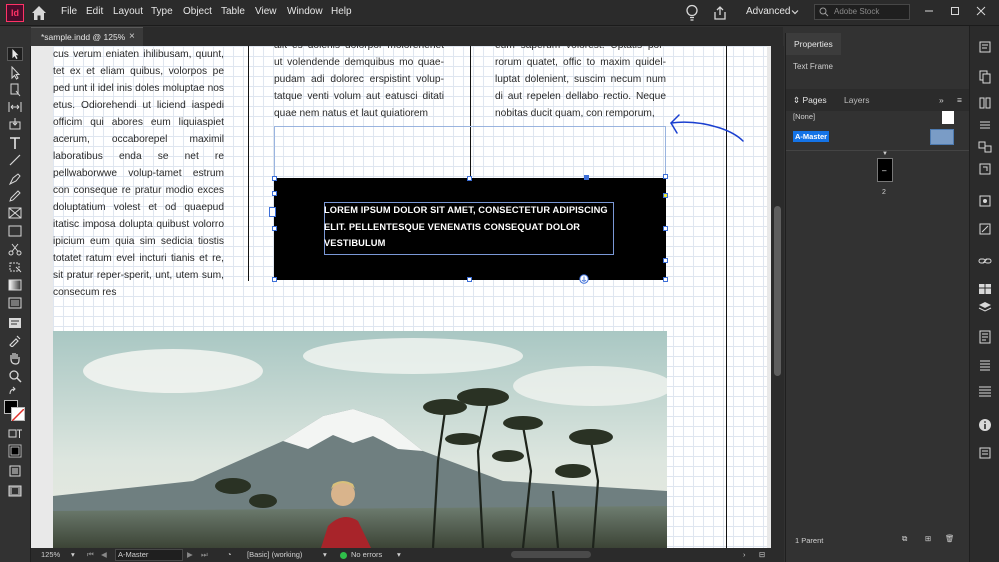 The image size is (999, 562). Describe the element at coordinates (15, 160) in the screenshot. I see `line-tool-icon` at that location.